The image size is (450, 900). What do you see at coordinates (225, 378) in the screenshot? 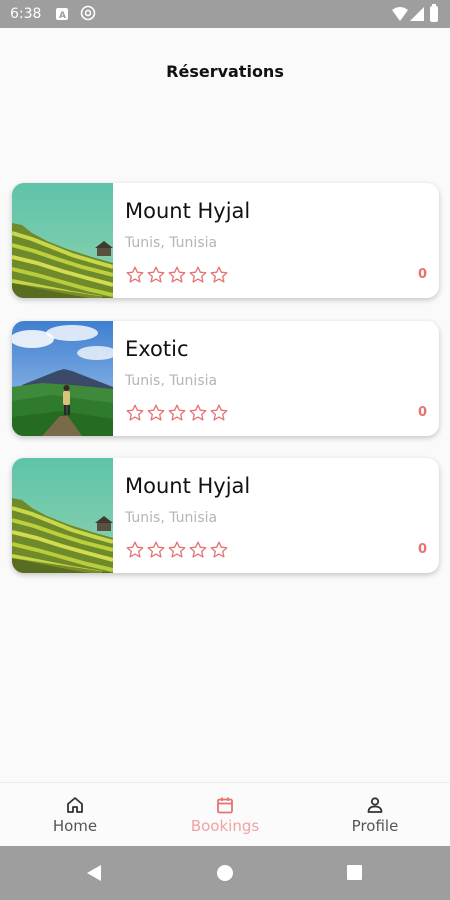
I see `booking-card: Exotic Tunis, Tunisia 0` at bounding box center [225, 378].